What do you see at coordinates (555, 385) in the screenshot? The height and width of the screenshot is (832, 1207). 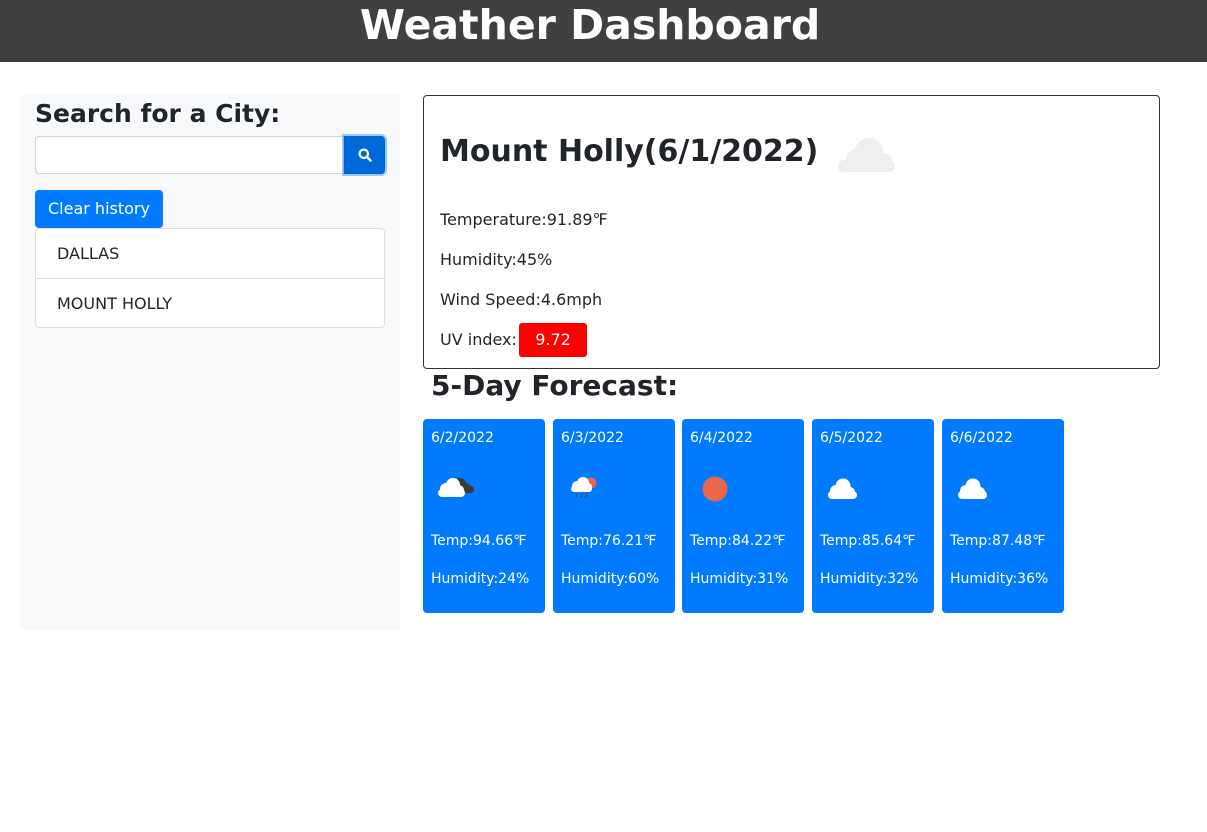 I see `forecast-title: 5-Day Forecast:` at bounding box center [555, 385].